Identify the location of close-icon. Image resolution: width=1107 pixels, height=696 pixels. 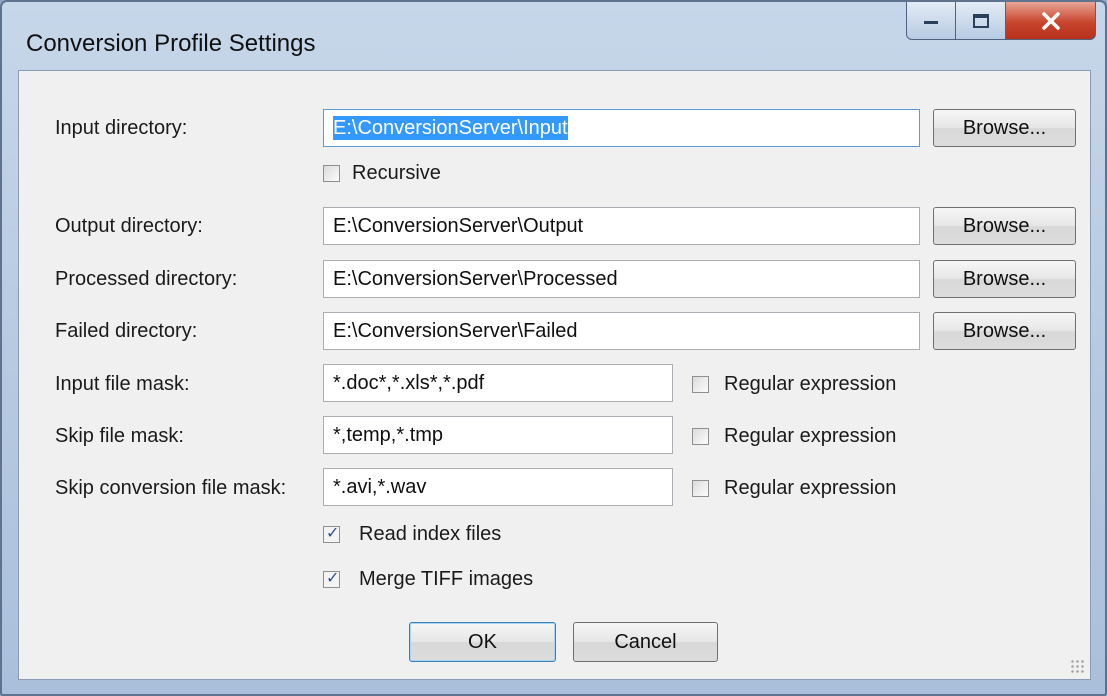
(1050, 20).